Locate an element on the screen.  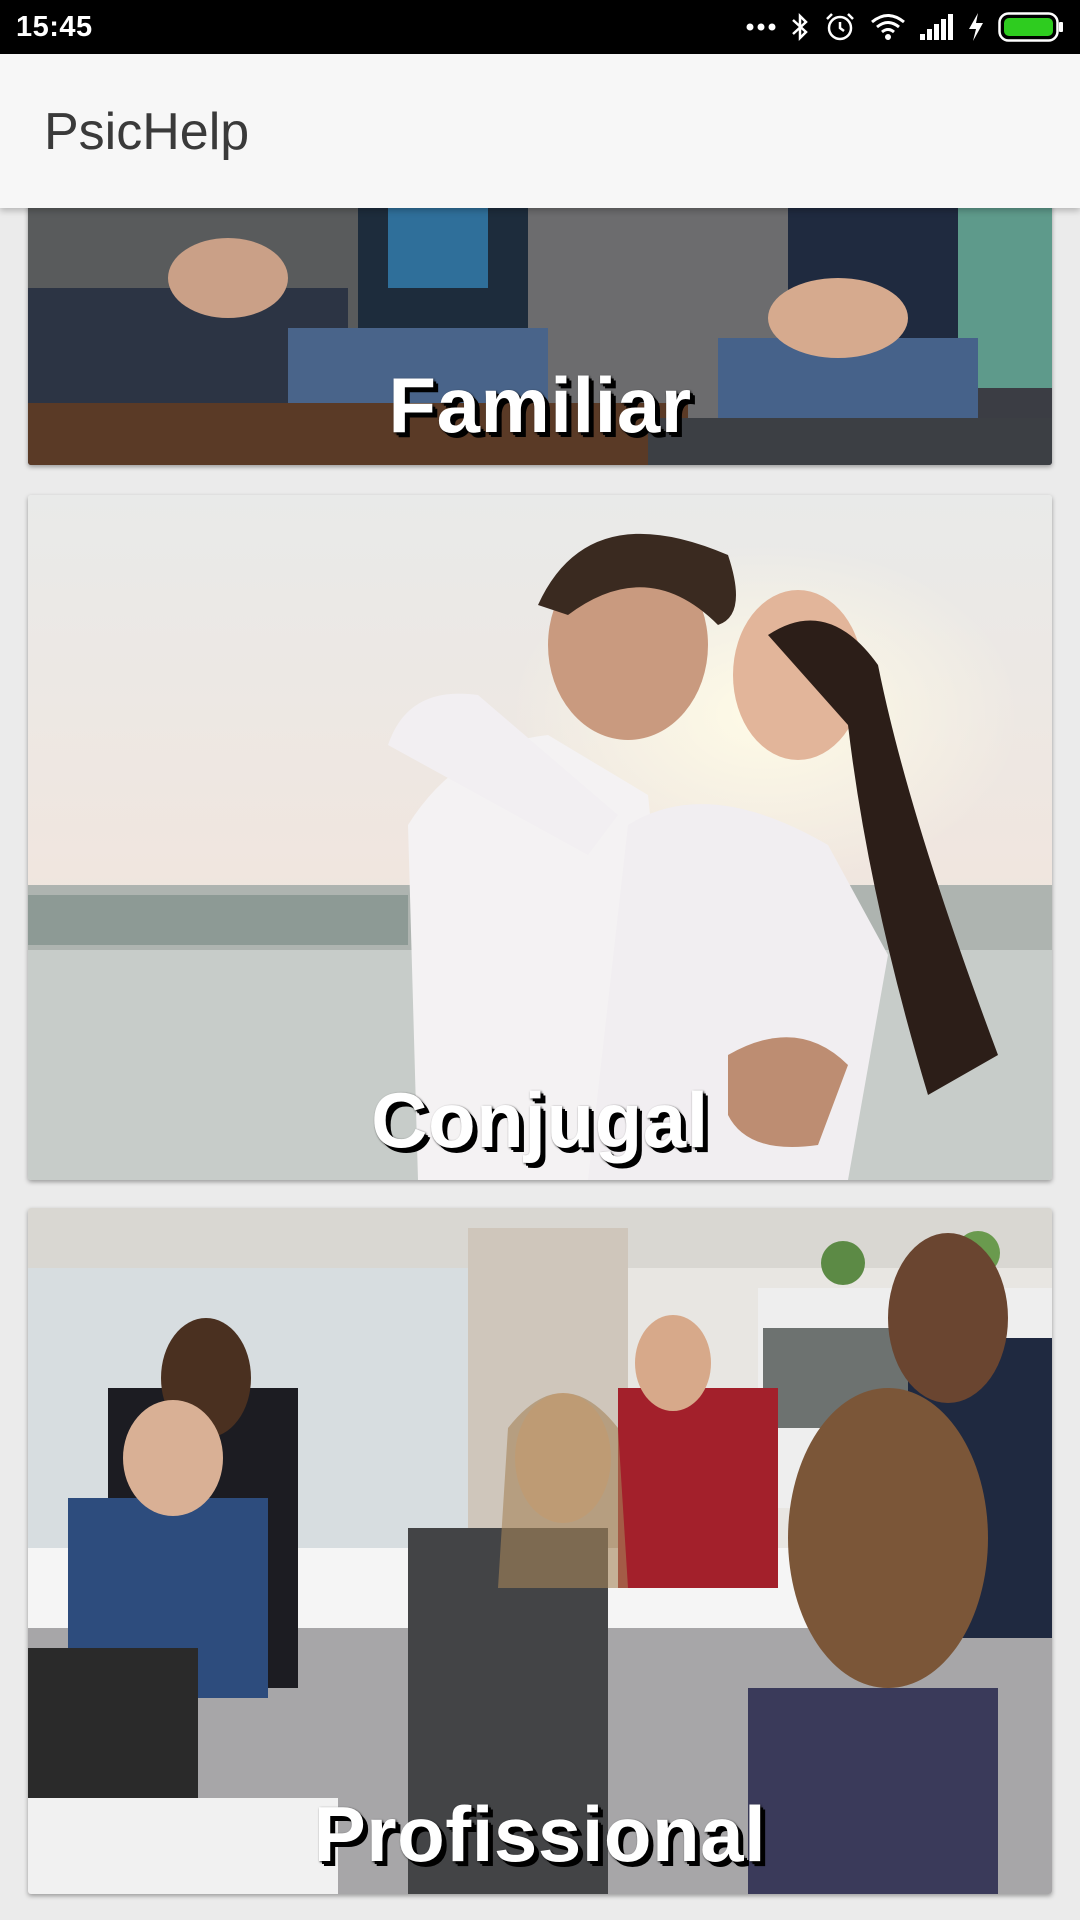
status-icons is located at coordinates (905, 27).